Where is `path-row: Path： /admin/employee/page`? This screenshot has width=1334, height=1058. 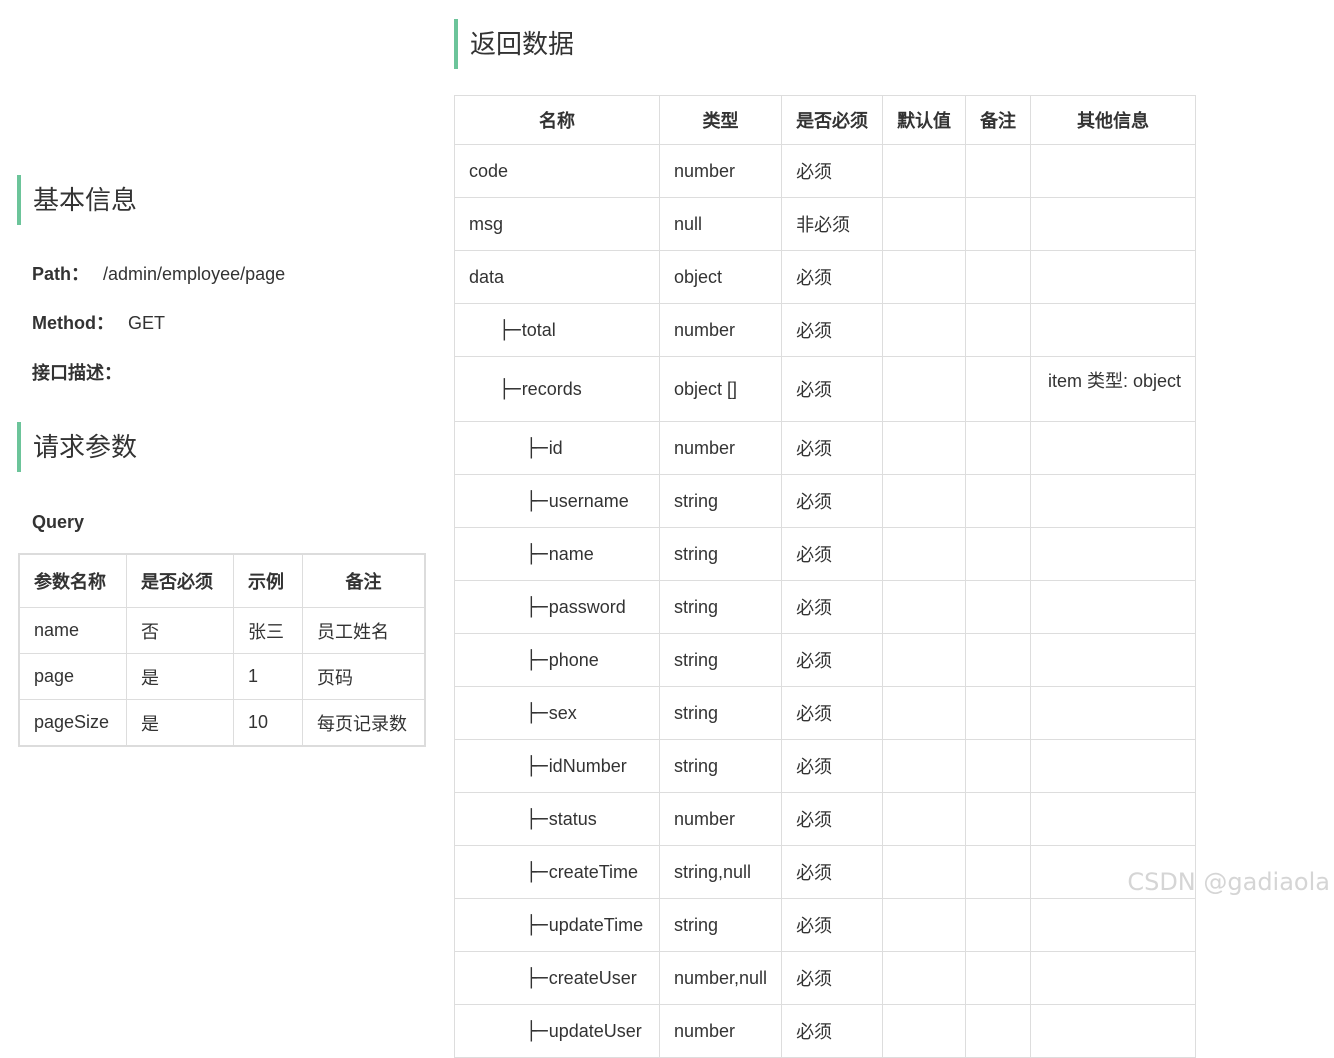
path-row: Path： /admin/employee/page is located at coordinates (158, 274).